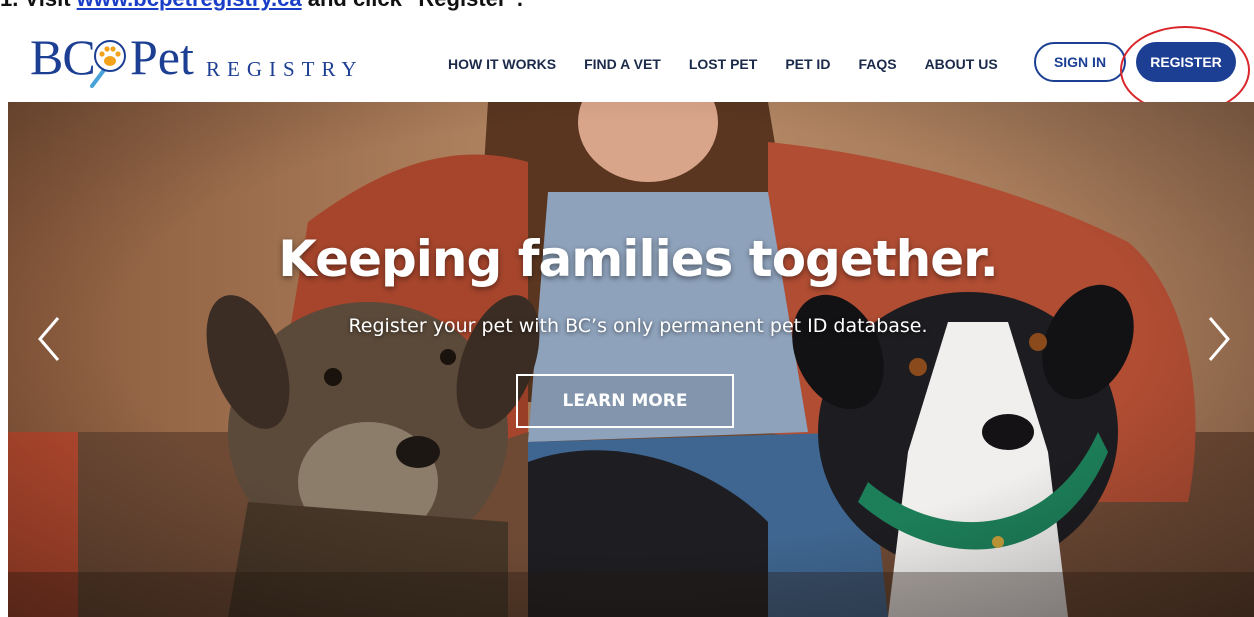  What do you see at coordinates (1186, 62) in the screenshot?
I see `register-button: REGISTER` at bounding box center [1186, 62].